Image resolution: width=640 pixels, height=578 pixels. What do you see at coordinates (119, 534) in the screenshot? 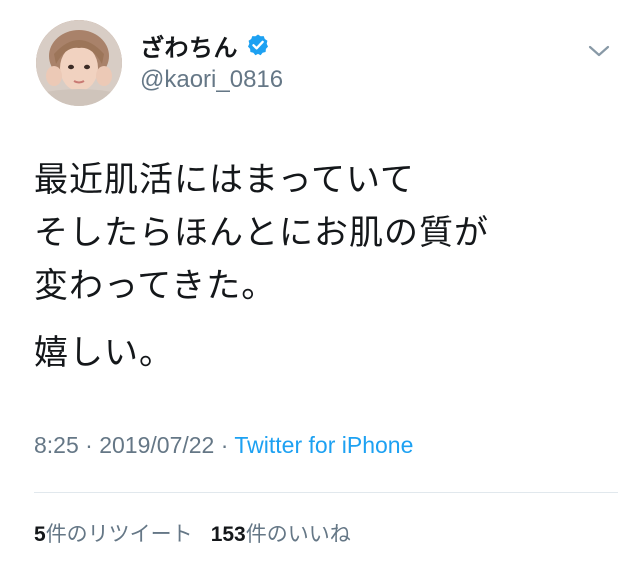
I see `retweets-label: 件のリツイート` at bounding box center [119, 534].